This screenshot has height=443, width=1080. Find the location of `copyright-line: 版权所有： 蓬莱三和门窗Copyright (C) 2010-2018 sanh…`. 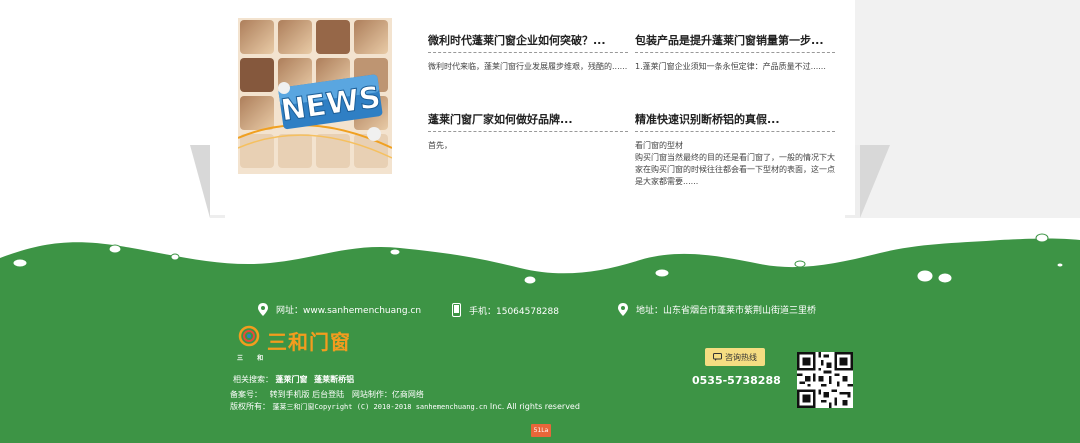

copyright-line: 版权所有： 蓬莱三和门窗Copyright (C) 2010-2018 sanh… is located at coordinates (405, 406).